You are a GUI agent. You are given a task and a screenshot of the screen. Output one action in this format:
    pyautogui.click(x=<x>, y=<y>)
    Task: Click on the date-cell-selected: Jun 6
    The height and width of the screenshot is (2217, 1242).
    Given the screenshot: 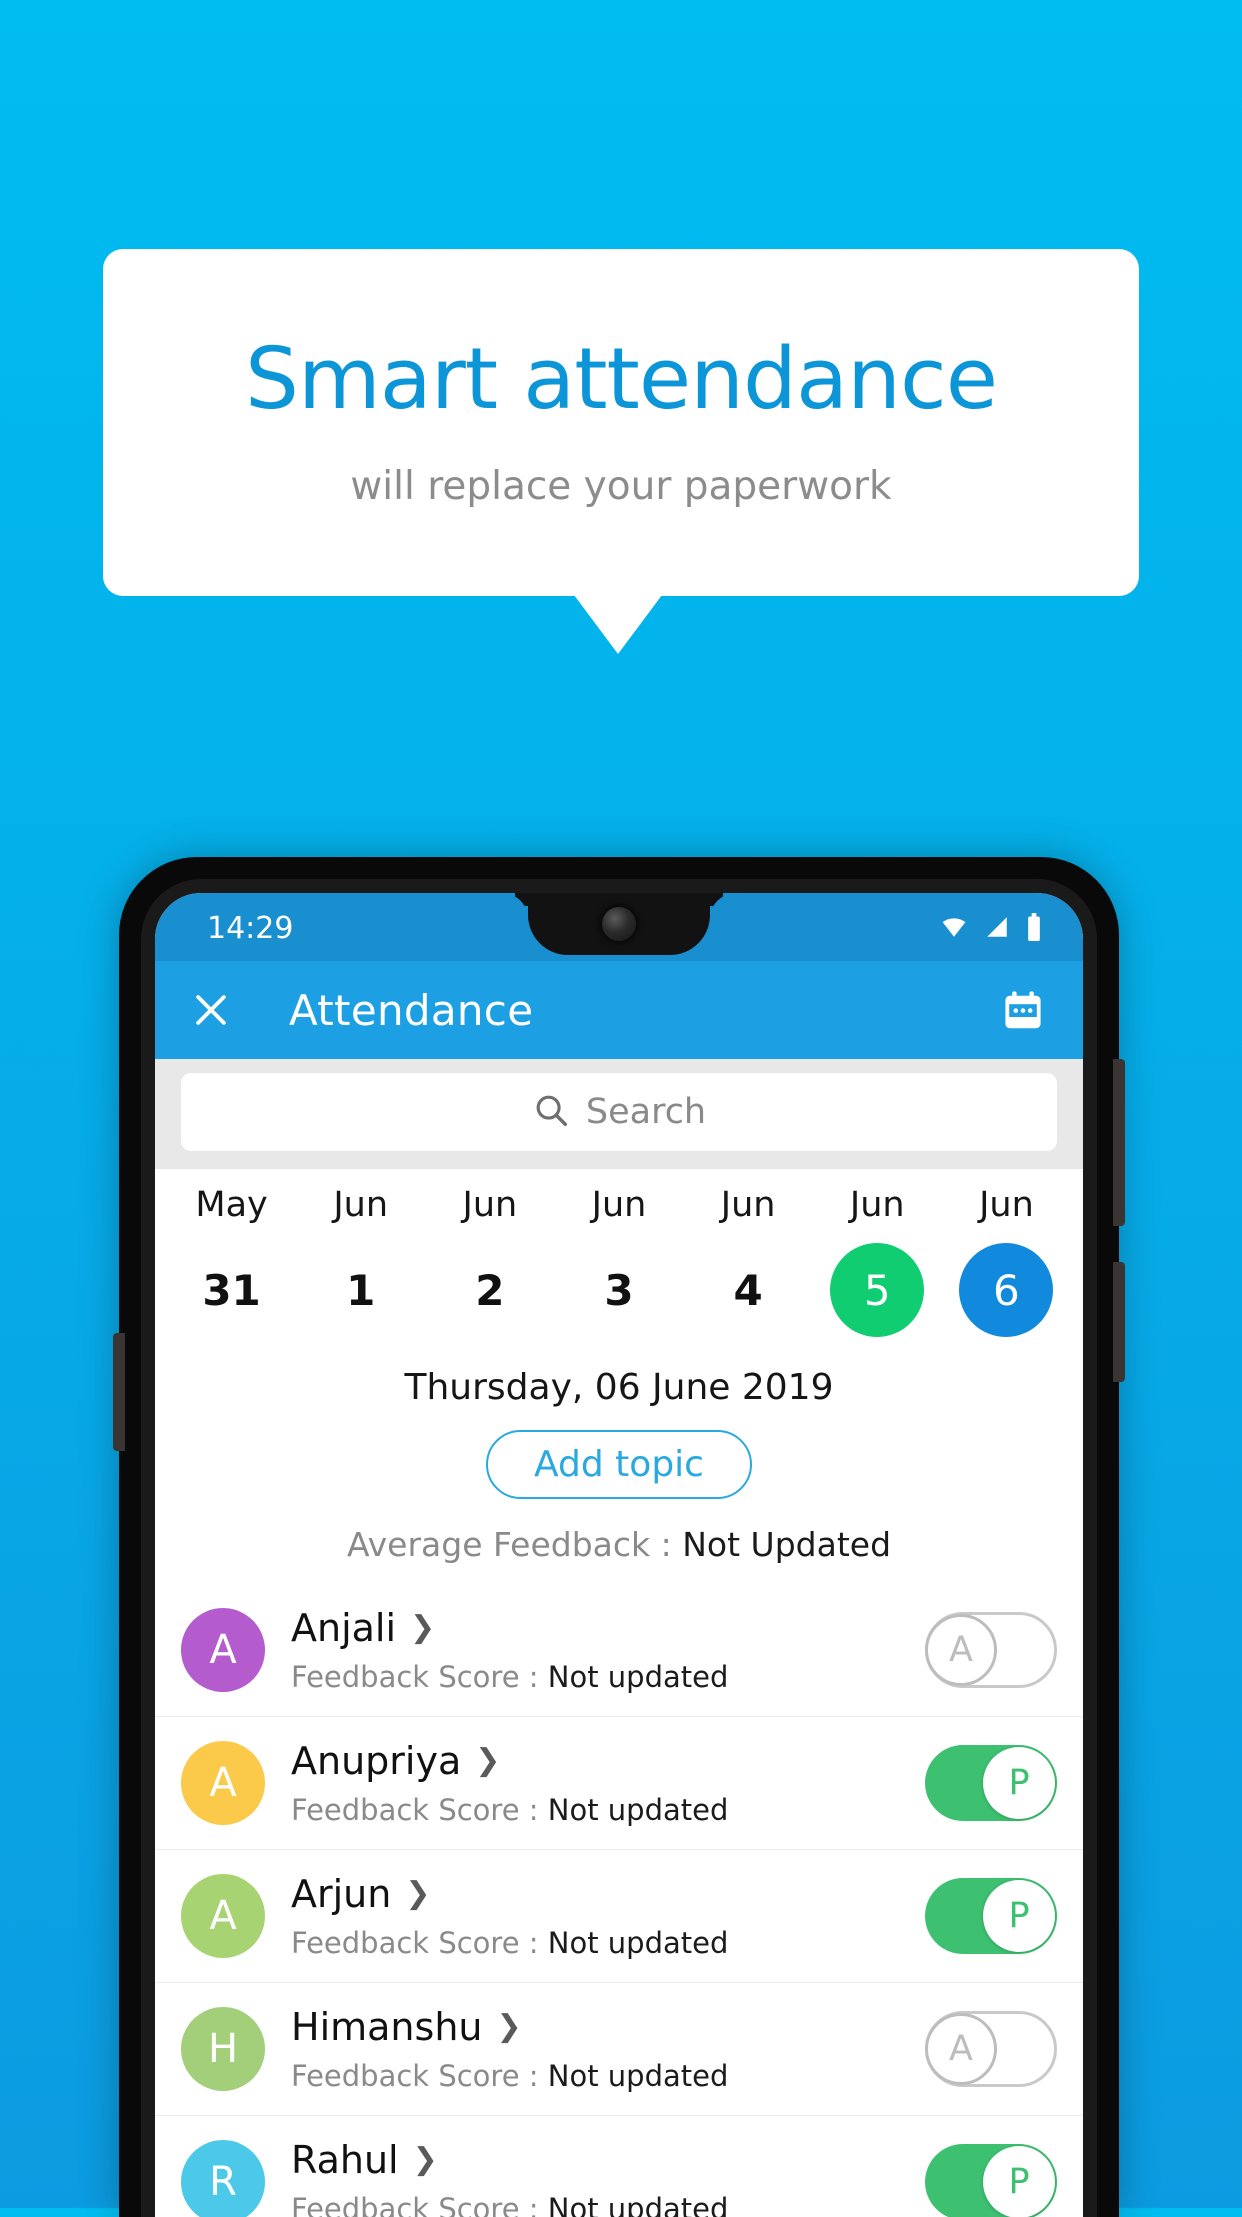 What is the action you would take?
    pyautogui.click(x=1006, y=1261)
    